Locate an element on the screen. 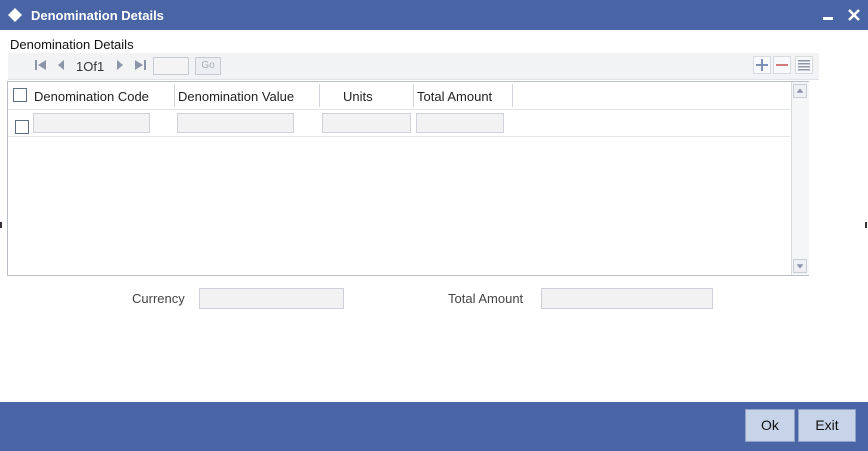  single-view-button is located at coordinates (804, 65).